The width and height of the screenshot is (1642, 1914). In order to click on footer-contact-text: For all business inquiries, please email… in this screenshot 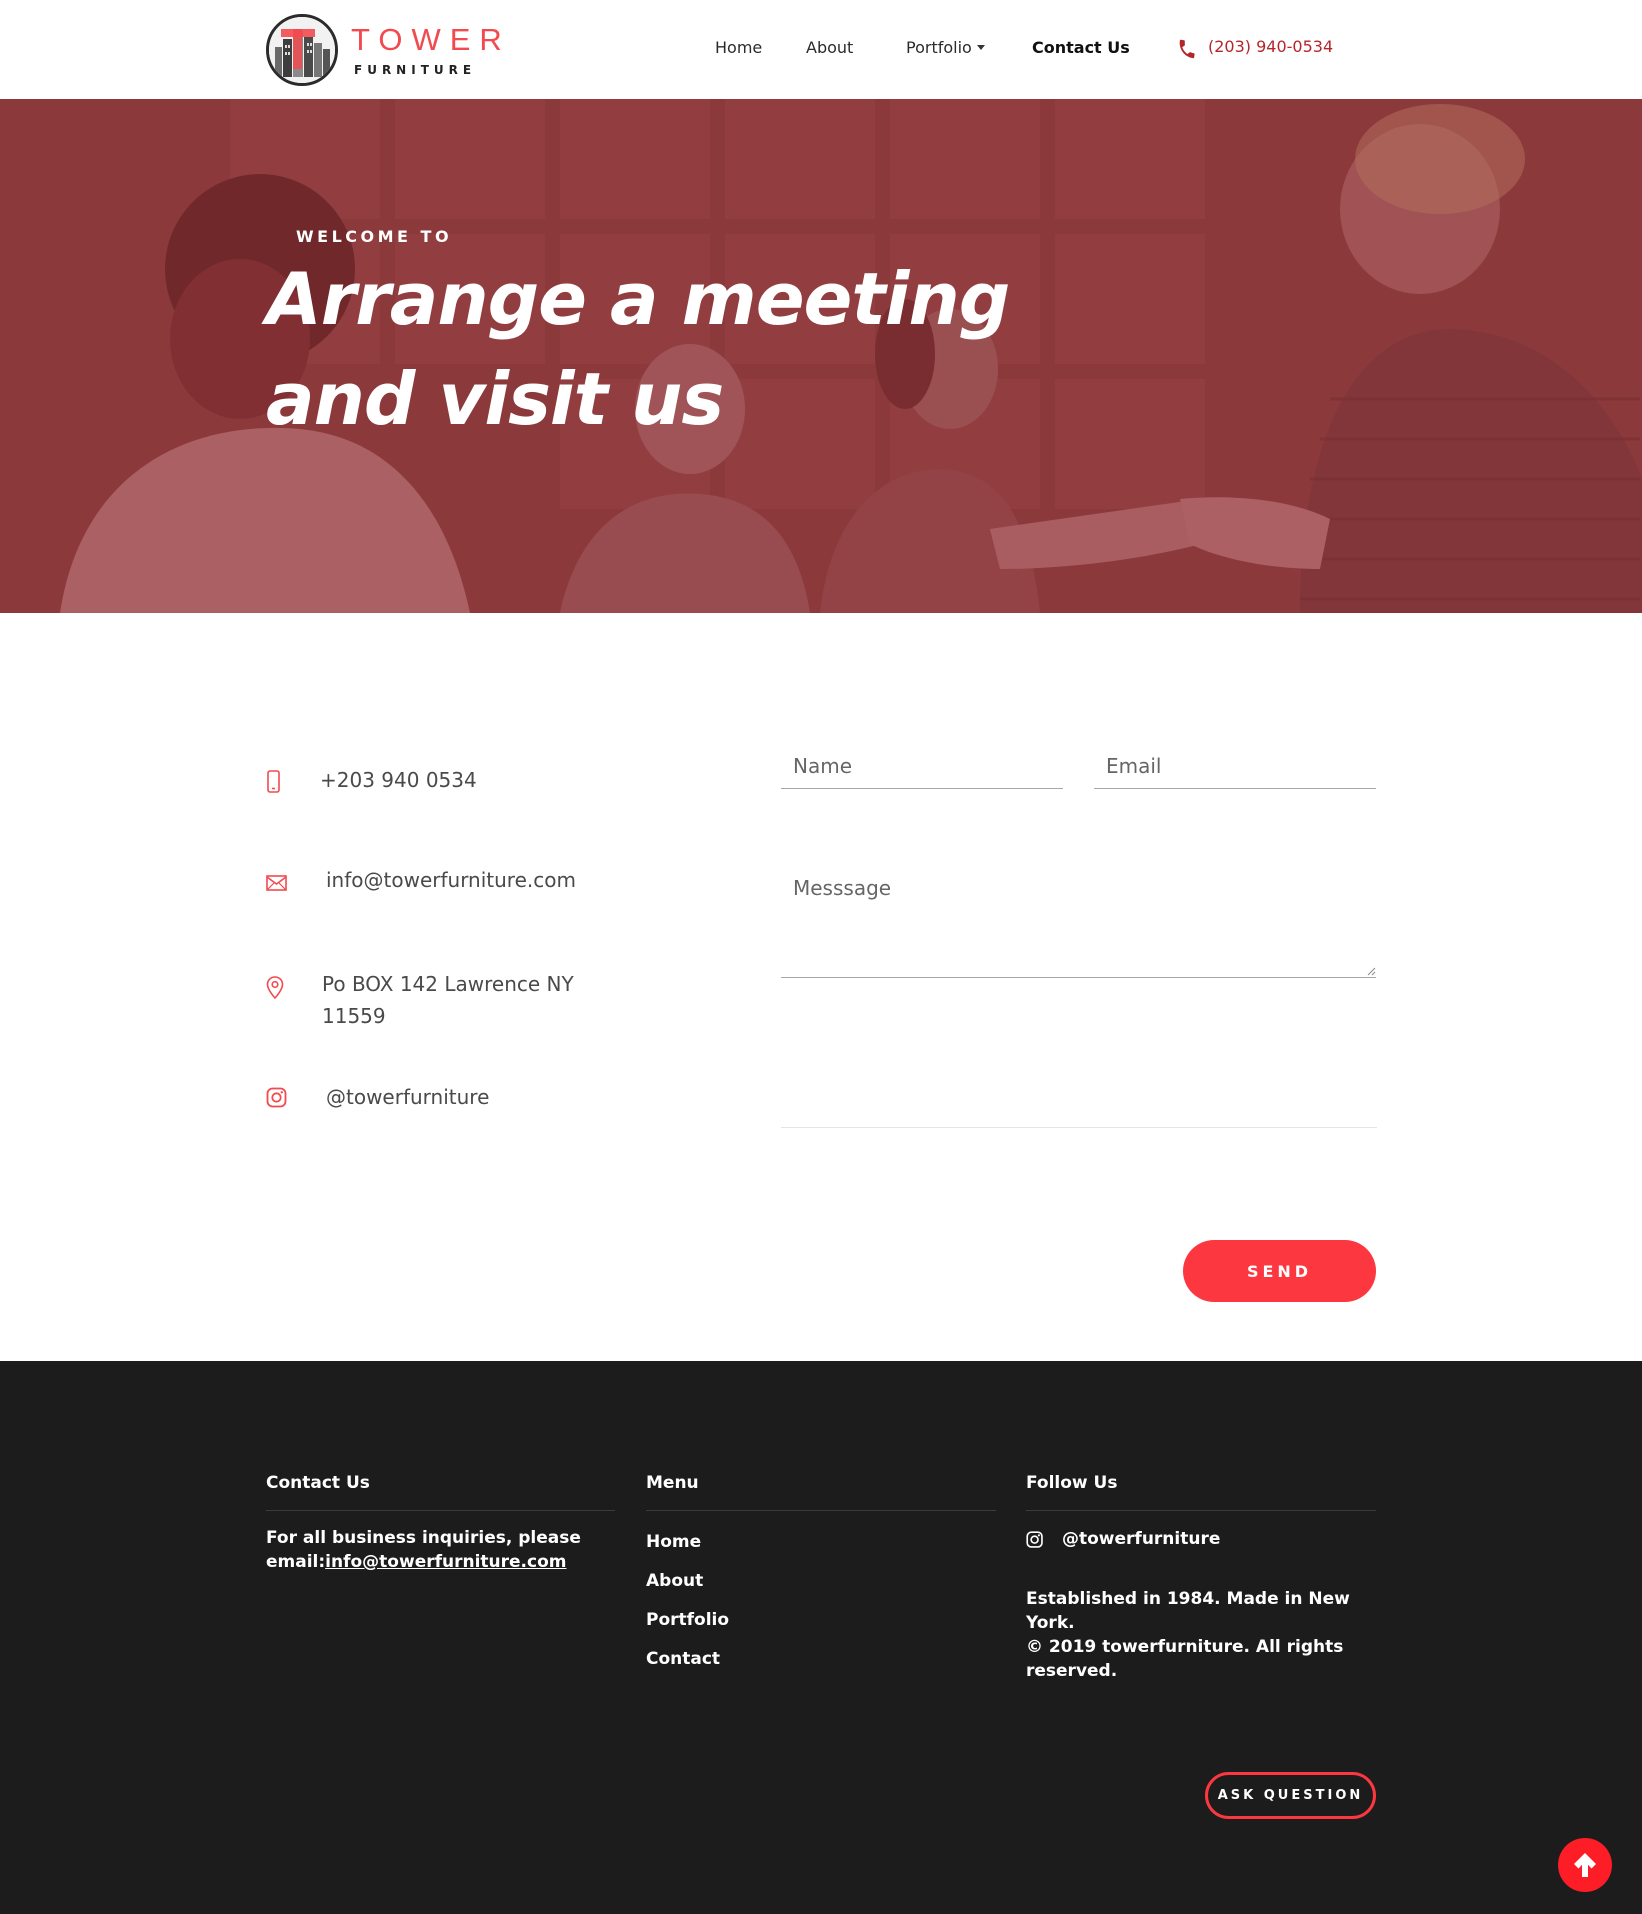, I will do `click(440, 1550)`.